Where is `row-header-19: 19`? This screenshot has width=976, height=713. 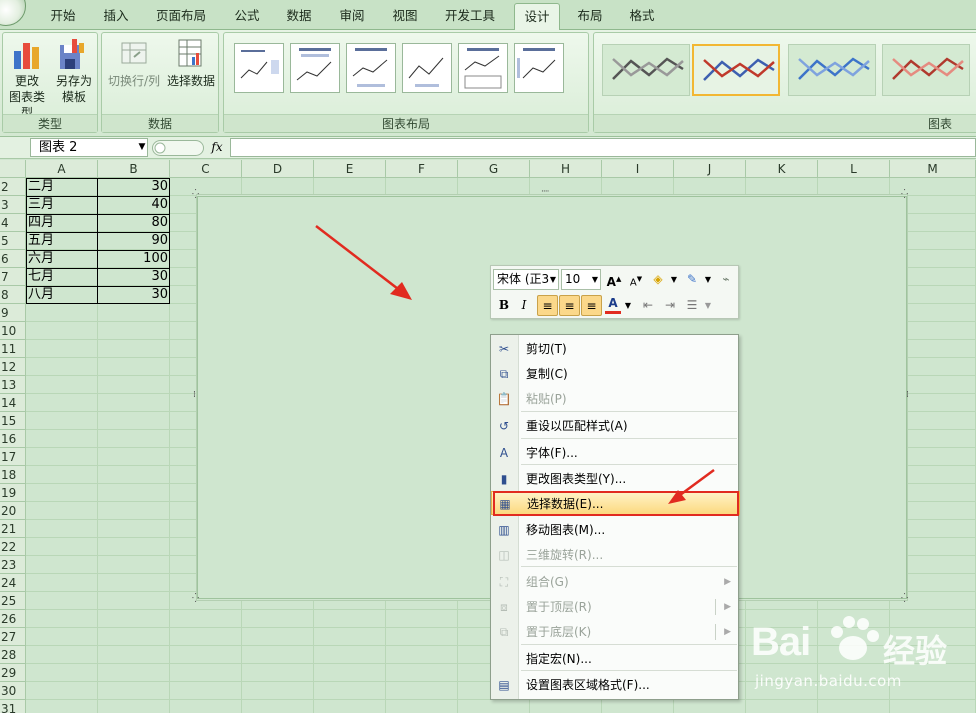 row-header-19: 19 is located at coordinates (13, 493).